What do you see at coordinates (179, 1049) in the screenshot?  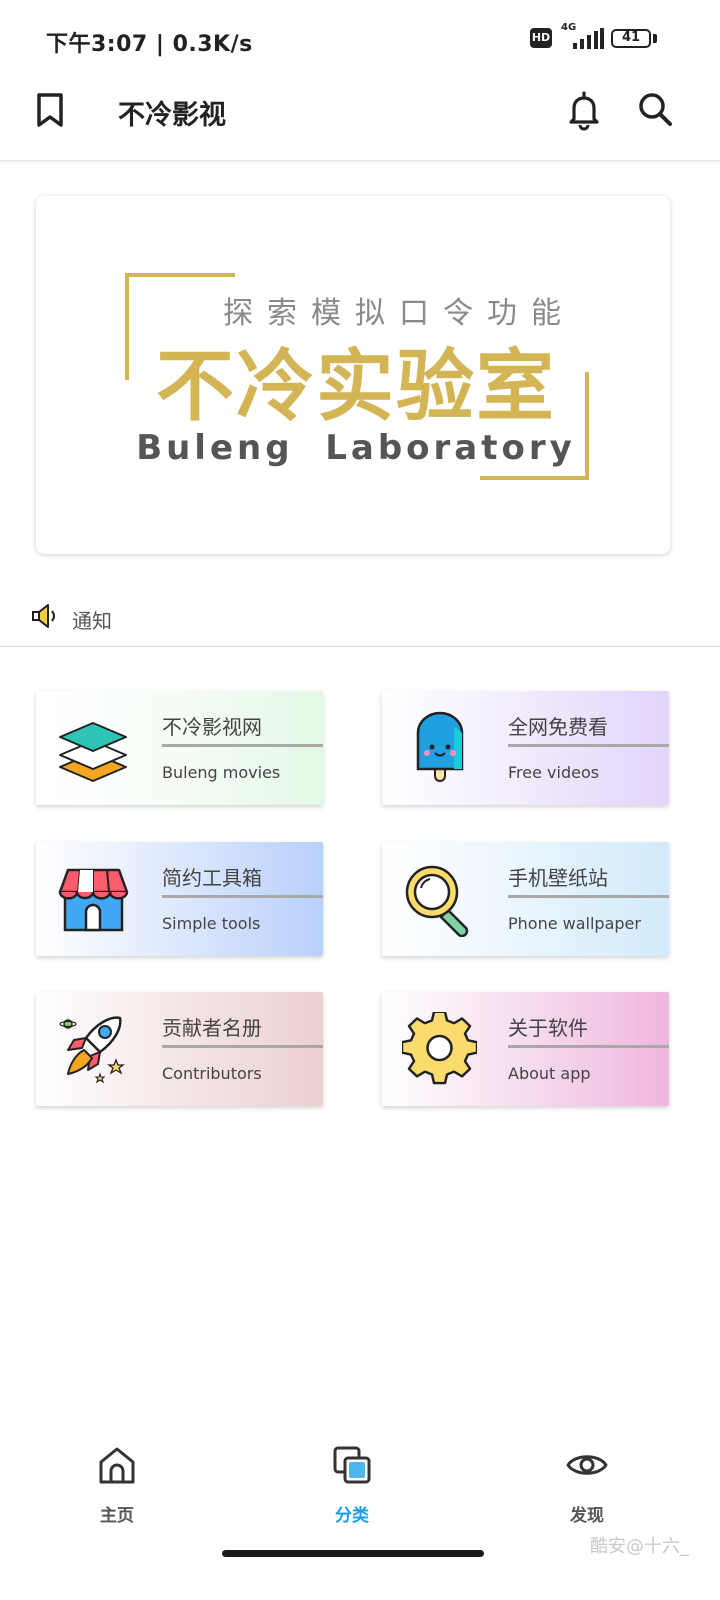 I see `card-contributors: 贡献者名册 Contributors` at bounding box center [179, 1049].